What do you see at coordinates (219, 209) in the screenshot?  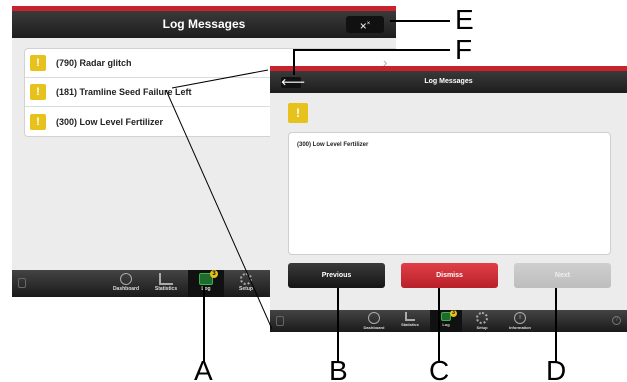 I see `connector-line-lower` at bounding box center [219, 209].